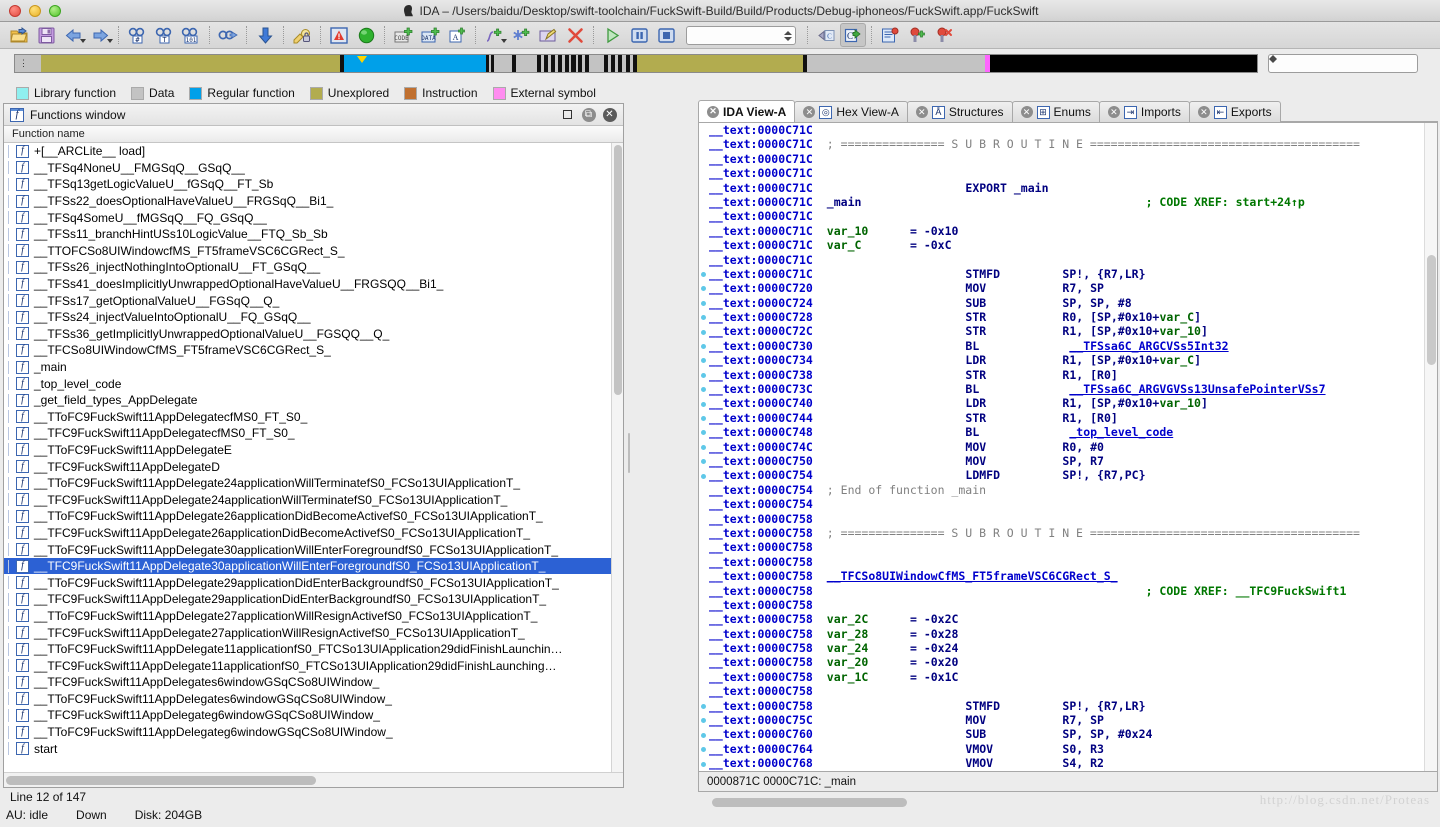 The height and width of the screenshot is (827, 1440). Describe the element at coordinates (313, 367) in the screenshot. I see `function-list-item: f _main` at that location.